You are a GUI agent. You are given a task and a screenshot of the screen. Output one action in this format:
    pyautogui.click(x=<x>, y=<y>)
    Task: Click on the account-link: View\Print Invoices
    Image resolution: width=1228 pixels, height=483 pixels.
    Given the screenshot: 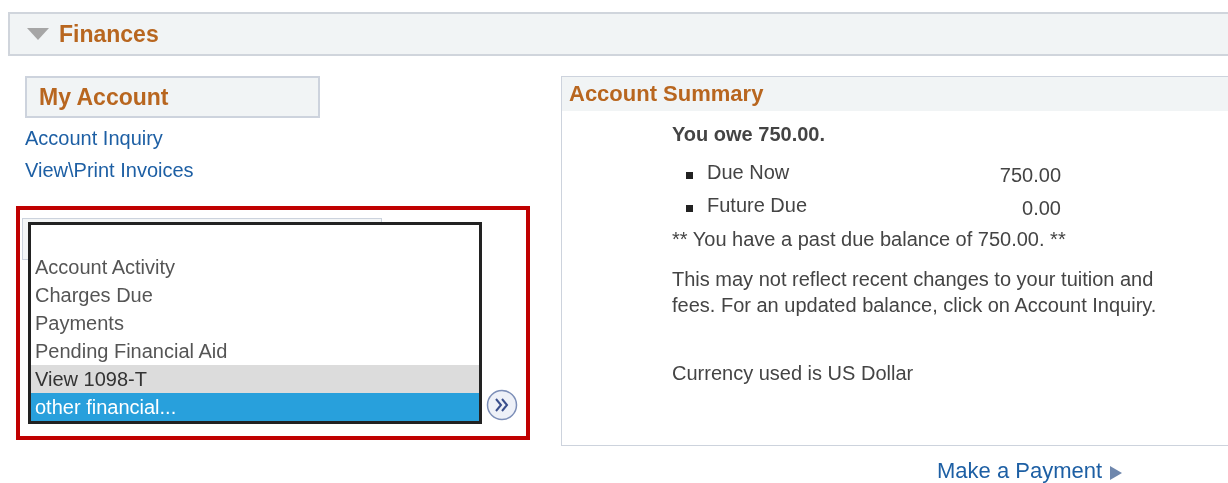 What is the action you would take?
    pyautogui.click(x=109, y=170)
    